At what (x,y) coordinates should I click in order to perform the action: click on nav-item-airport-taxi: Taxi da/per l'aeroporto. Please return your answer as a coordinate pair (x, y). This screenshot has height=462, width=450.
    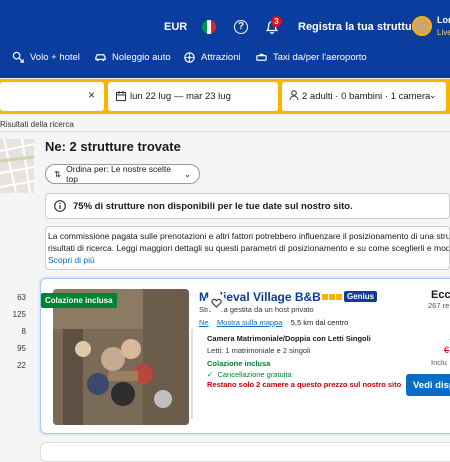
    Looking at the image, I should click on (311, 57).